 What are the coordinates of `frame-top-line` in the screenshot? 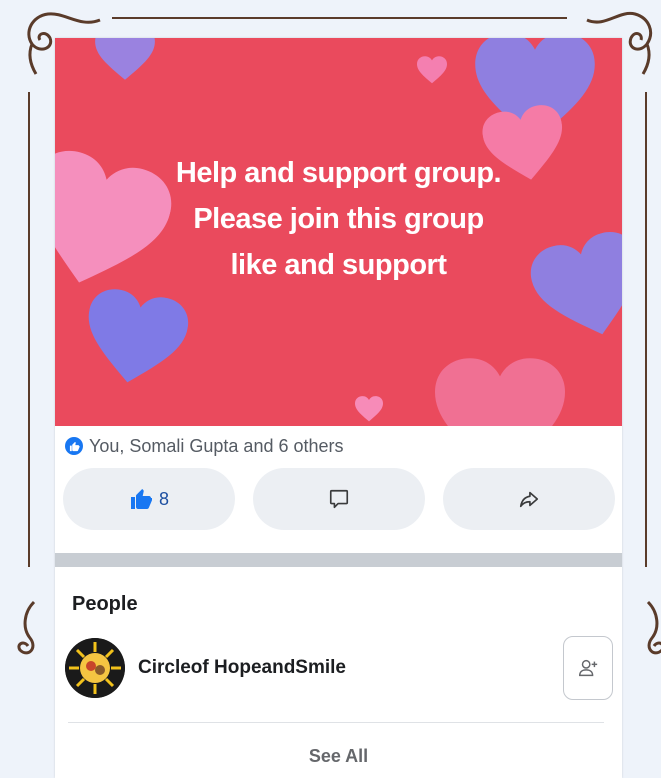 It's located at (339, 18).